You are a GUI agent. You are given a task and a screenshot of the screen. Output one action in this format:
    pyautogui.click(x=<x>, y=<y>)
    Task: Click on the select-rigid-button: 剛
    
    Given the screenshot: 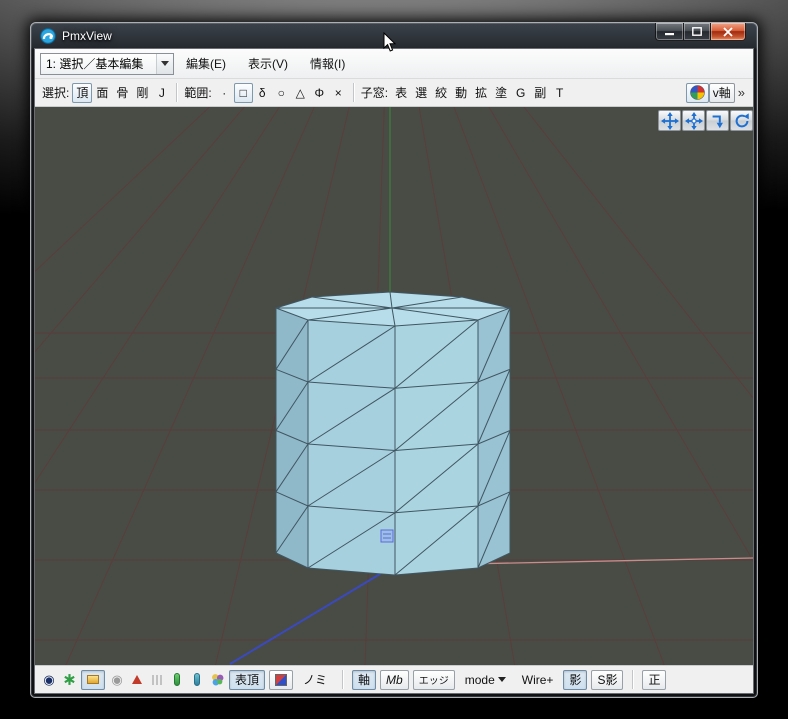 What is the action you would take?
    pyautogui.click(x=142, y=93)
    